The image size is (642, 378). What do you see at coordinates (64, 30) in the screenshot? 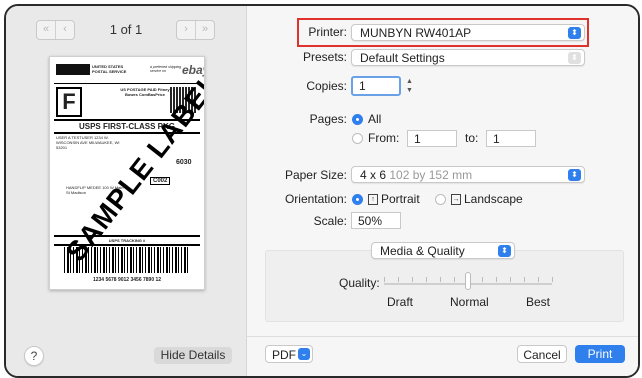
I see `prev-page-icon: ‹` at bounding box center [64, 30].